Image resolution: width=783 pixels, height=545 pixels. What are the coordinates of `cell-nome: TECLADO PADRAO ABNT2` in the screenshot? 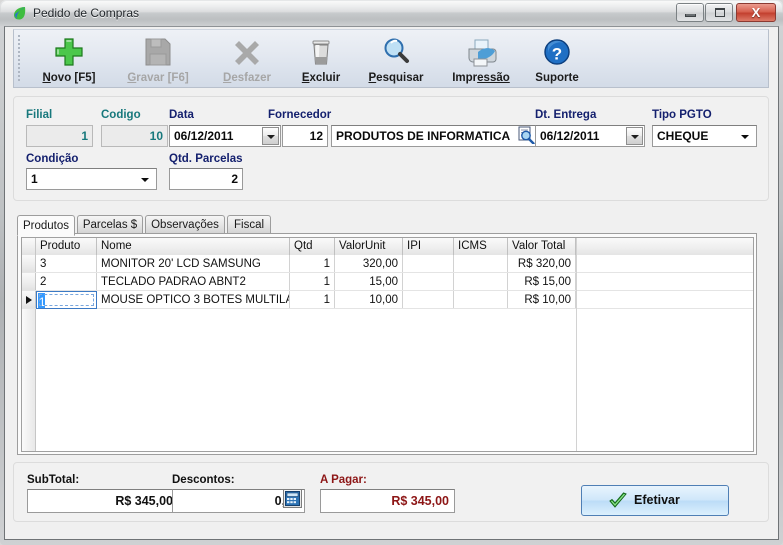 It's located at (193, 281).